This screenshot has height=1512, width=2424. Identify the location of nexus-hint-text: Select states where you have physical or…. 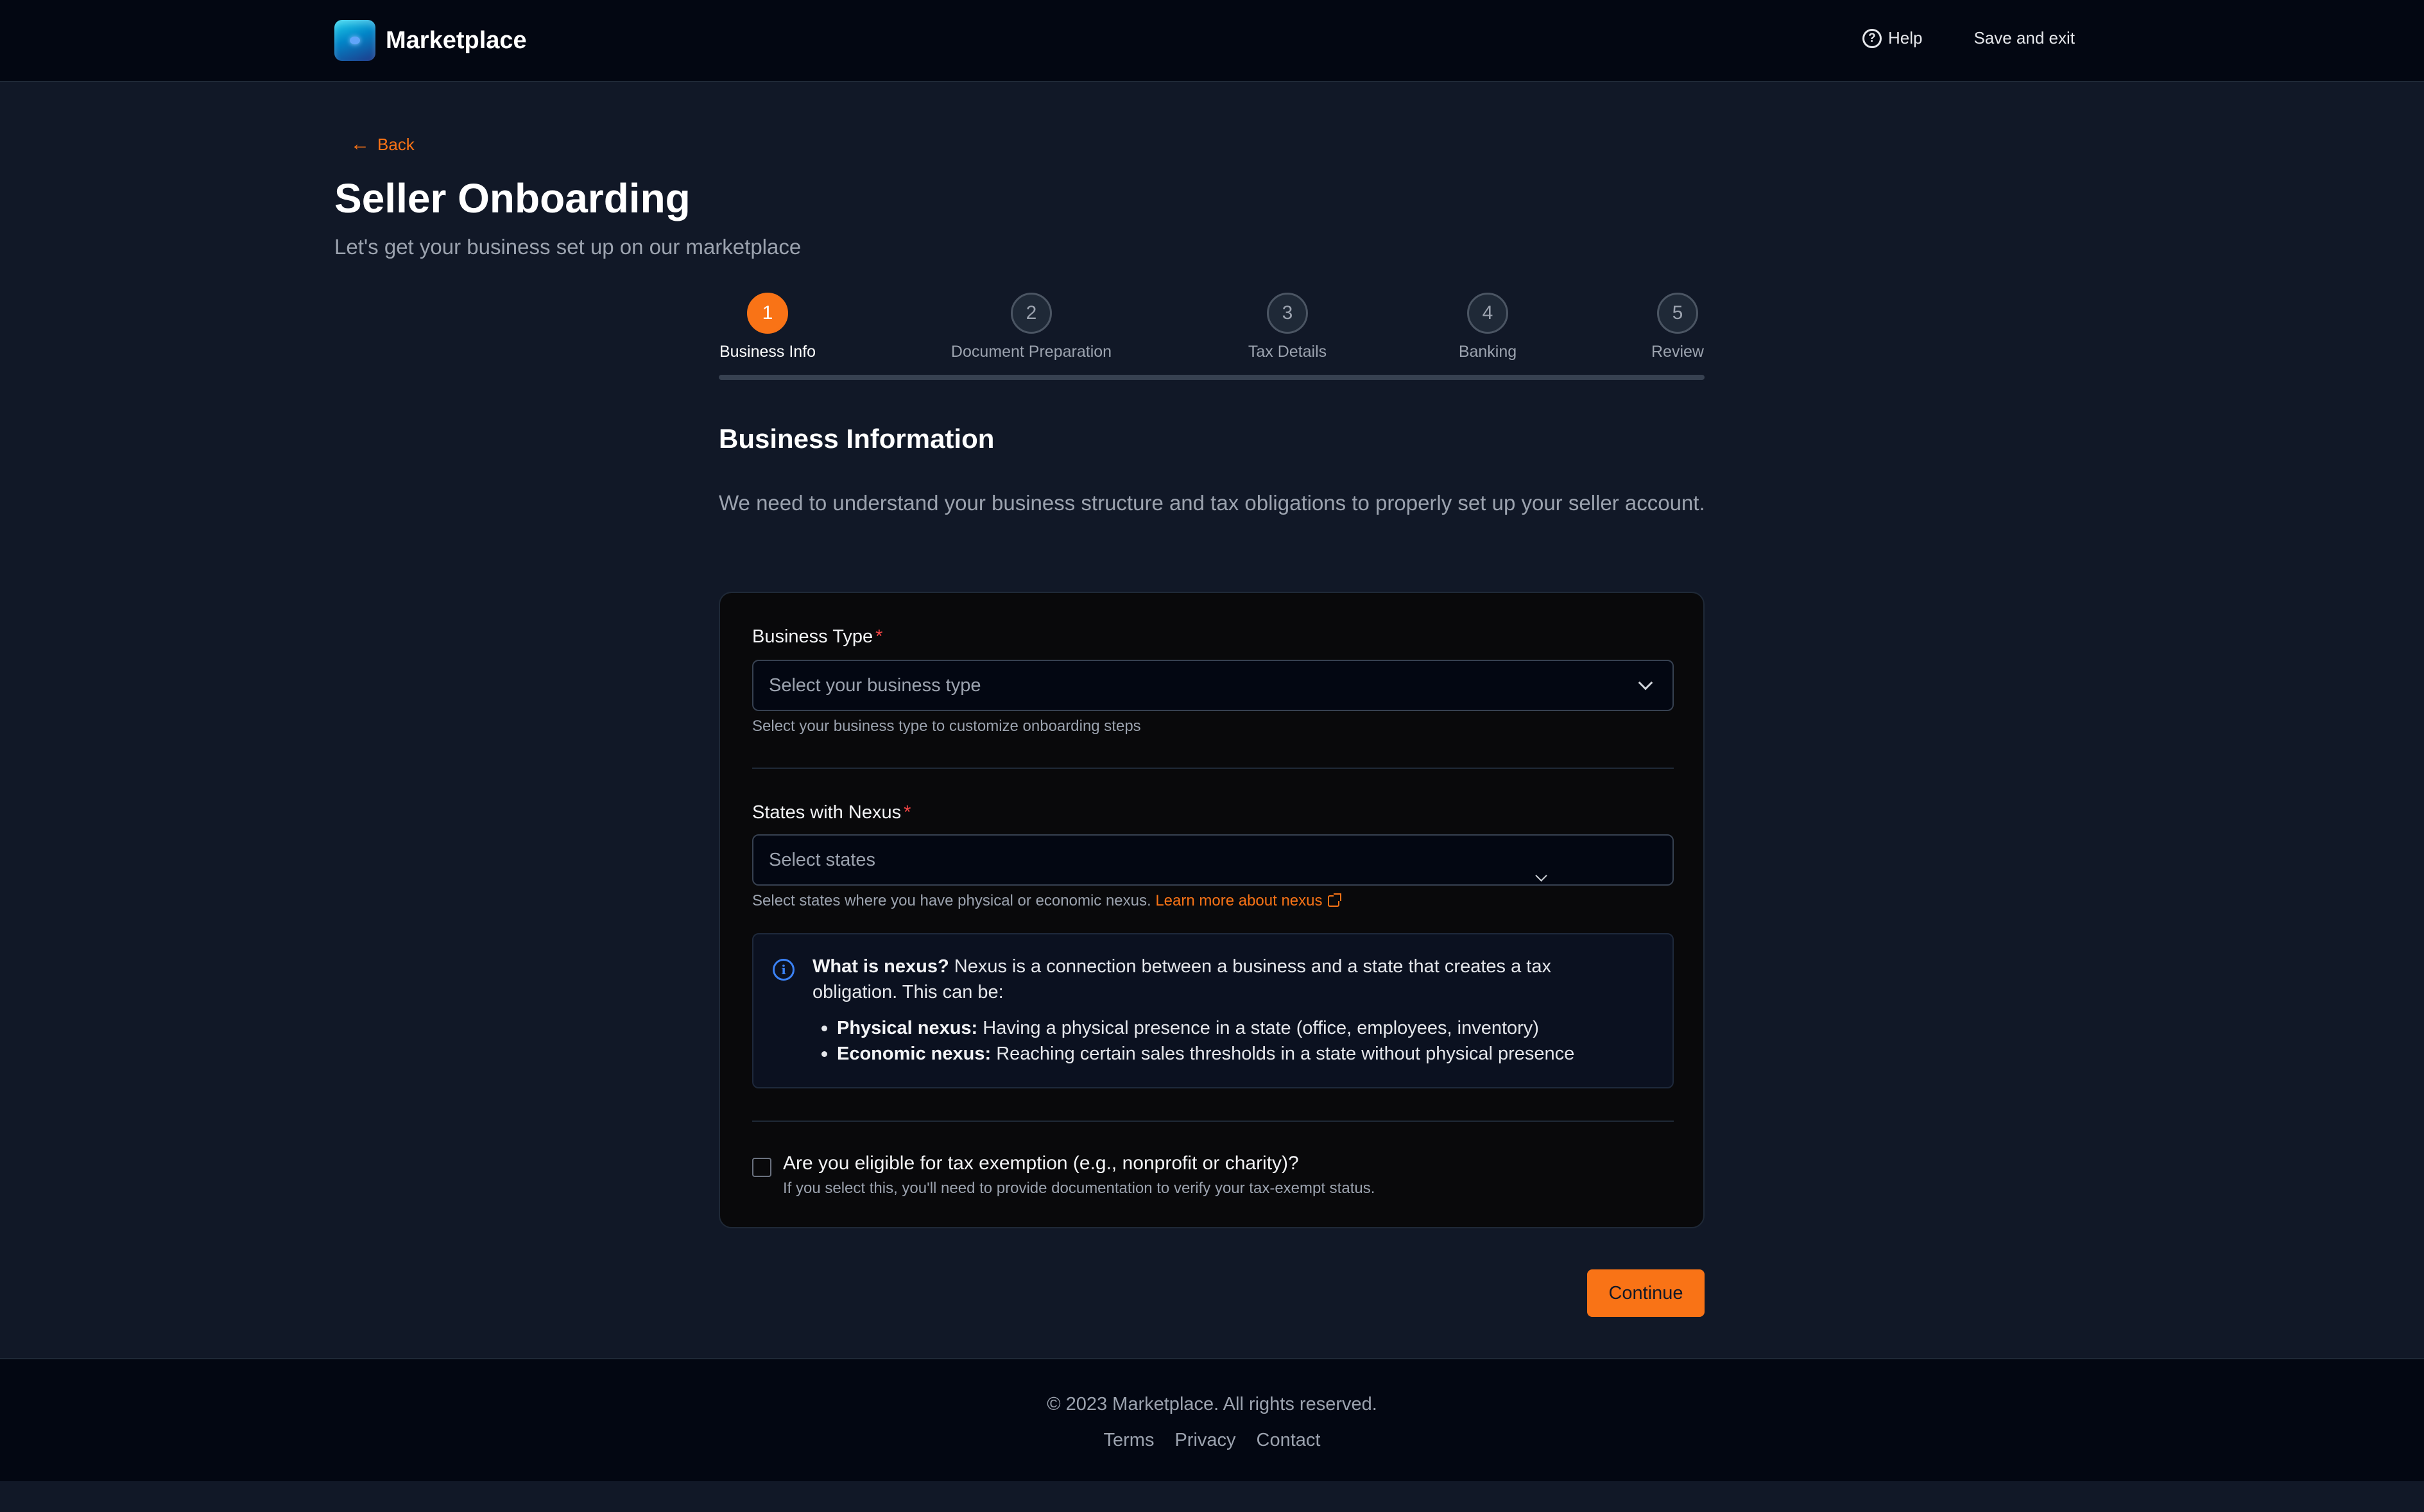
(951, 900).